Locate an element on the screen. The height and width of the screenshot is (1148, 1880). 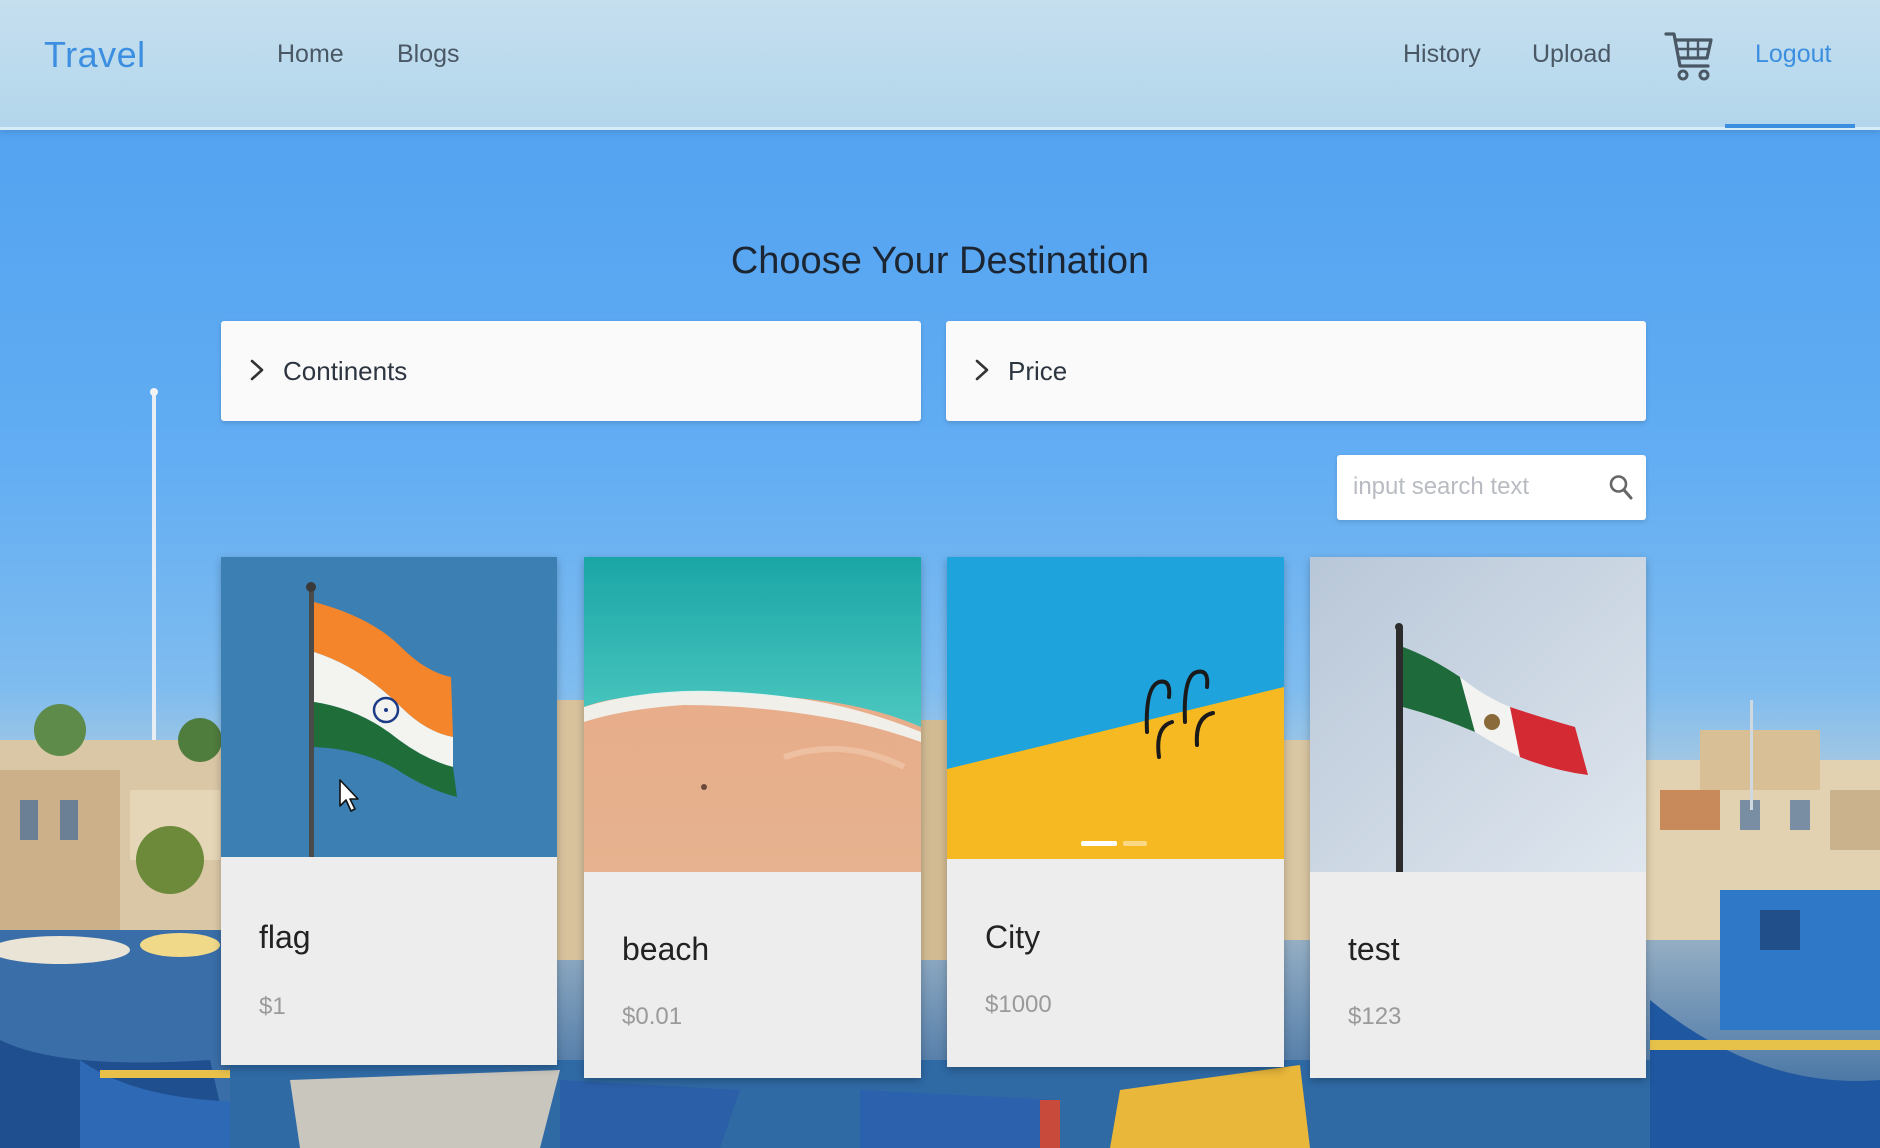
site-logo: Travel is located at coordinates (95, 55).